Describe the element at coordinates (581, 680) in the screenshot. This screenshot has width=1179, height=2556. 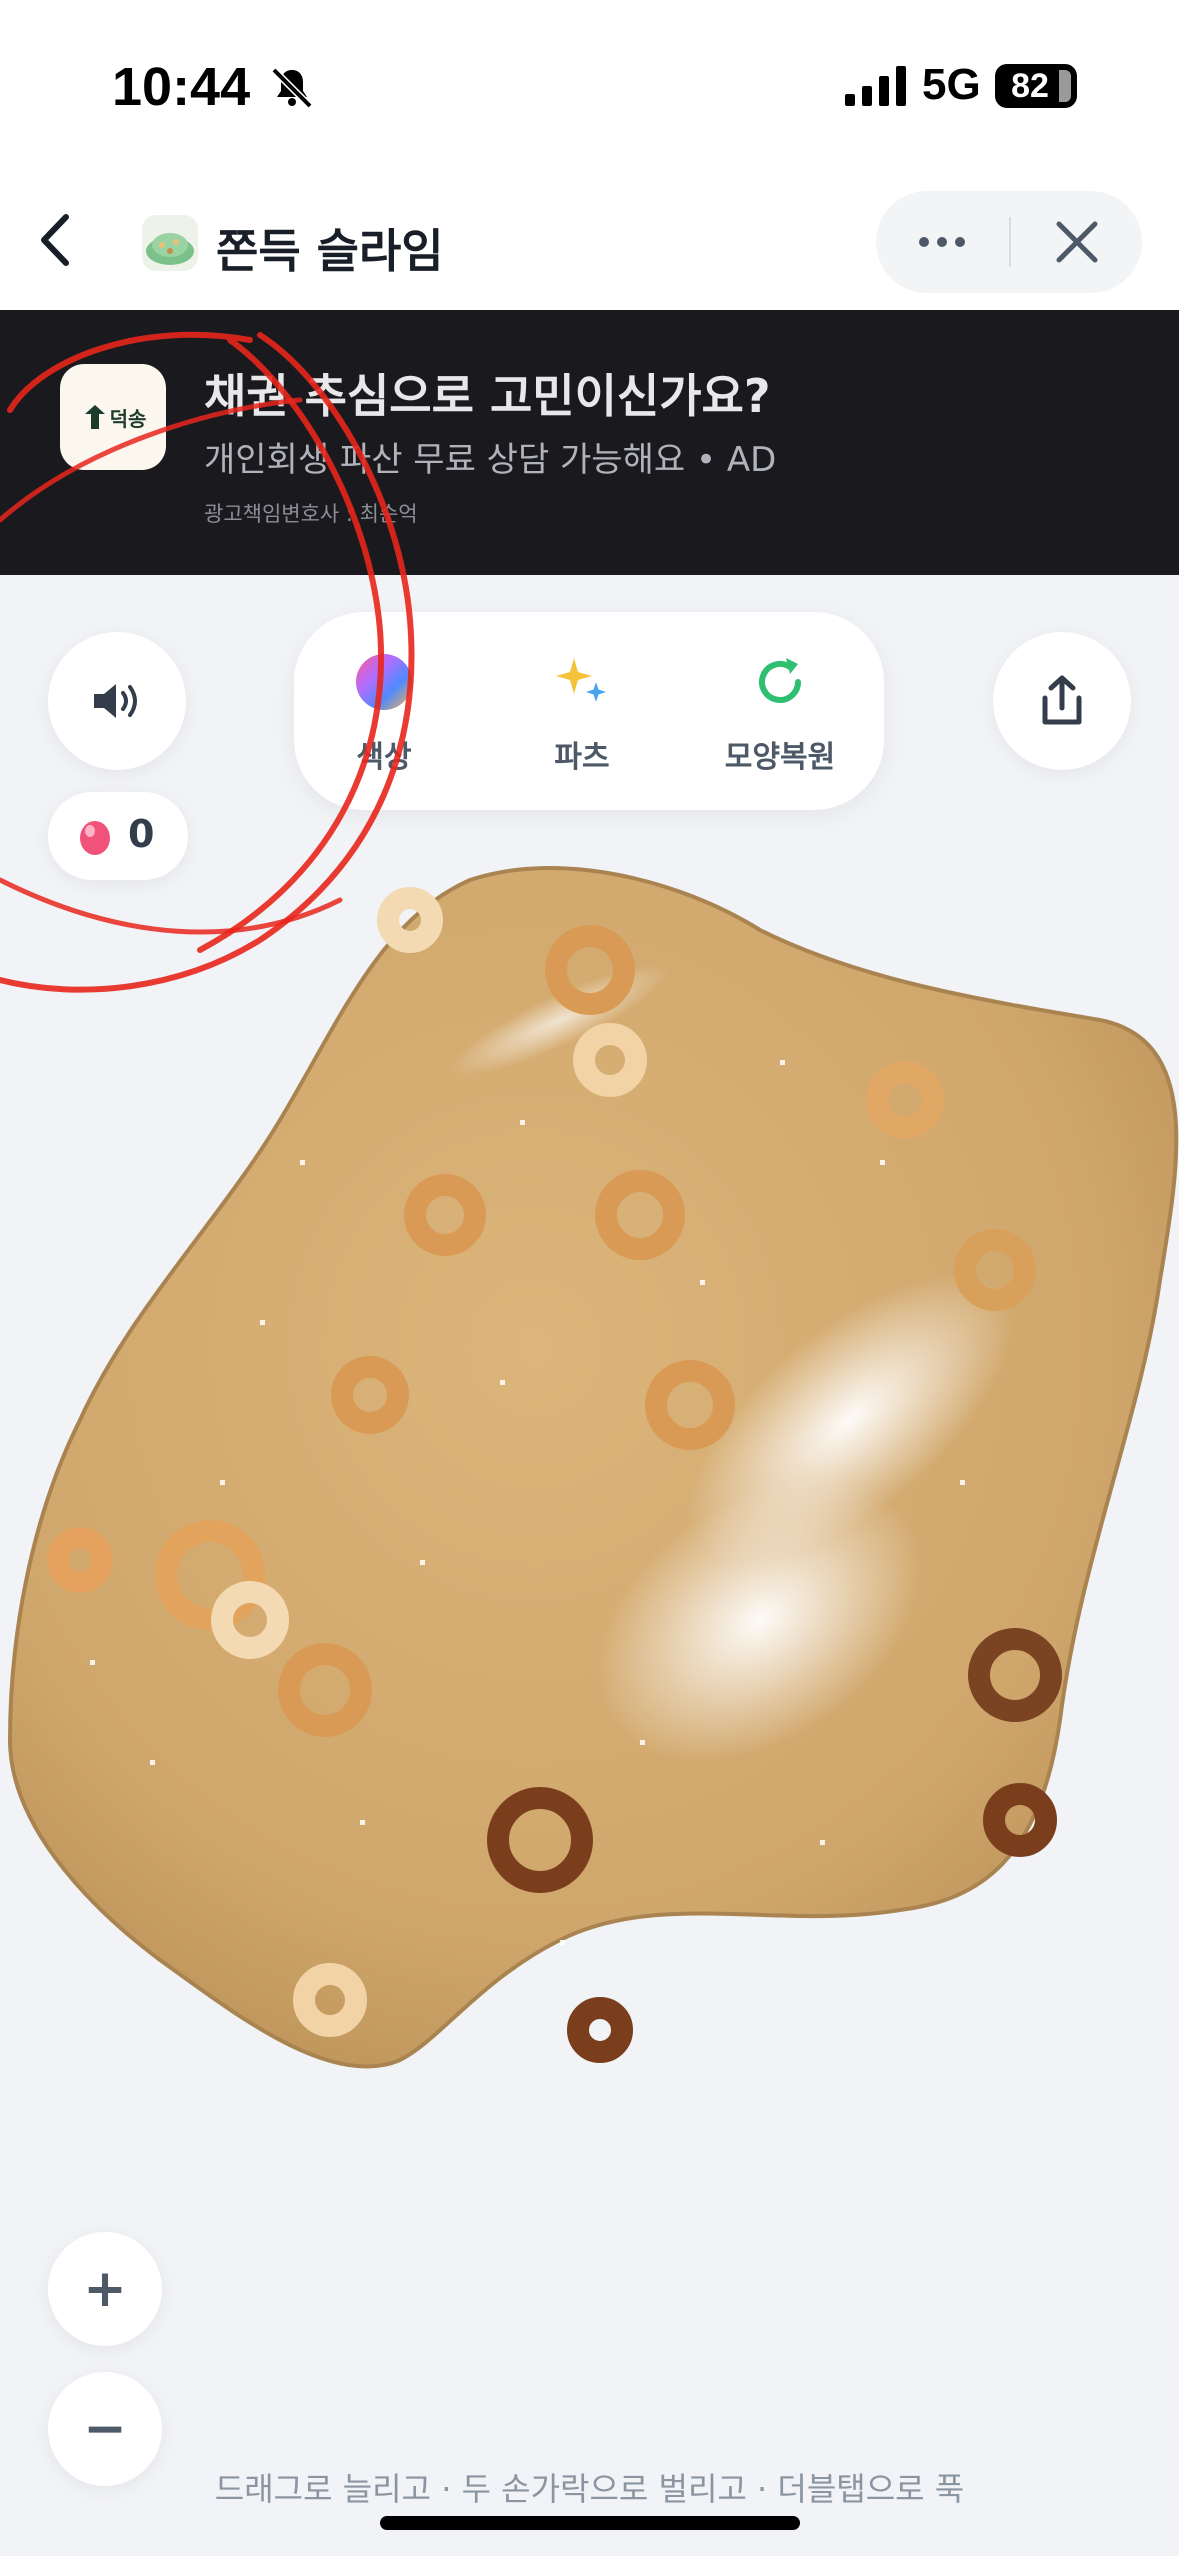
I see `sparkles-icon` at that location.